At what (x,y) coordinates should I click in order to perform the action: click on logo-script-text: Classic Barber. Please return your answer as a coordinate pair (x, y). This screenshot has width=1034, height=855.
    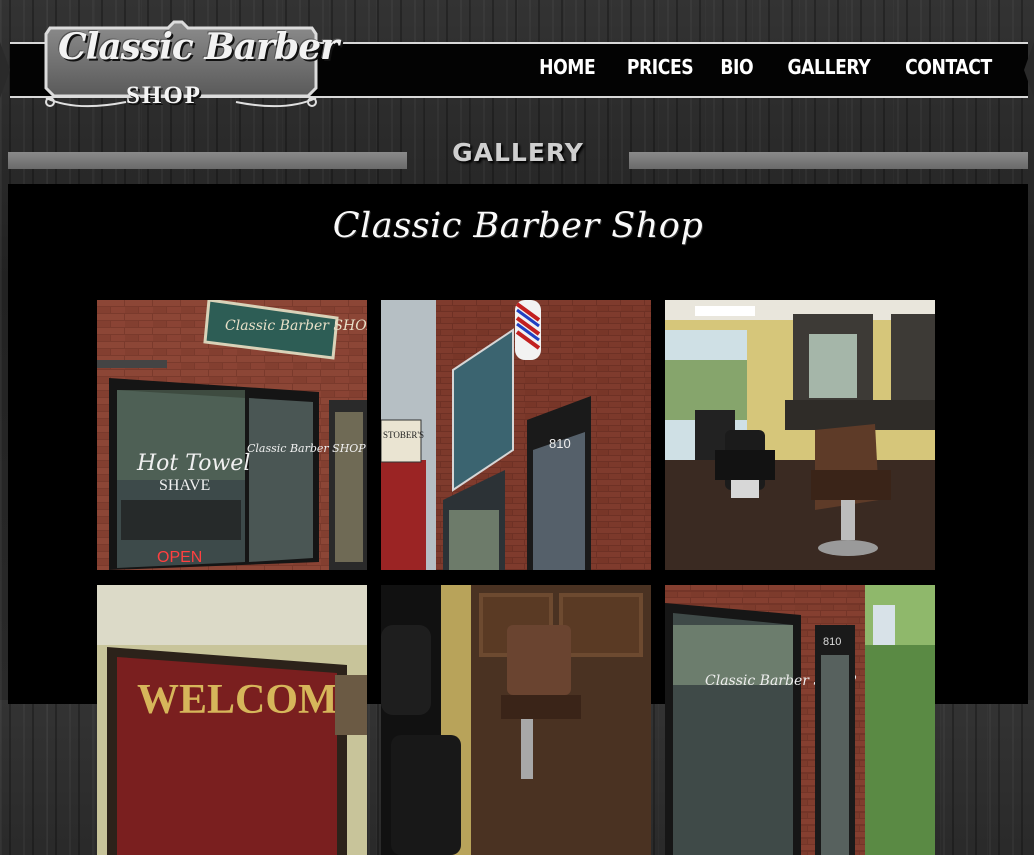
    Looking at the image, I should click on (198, 47).